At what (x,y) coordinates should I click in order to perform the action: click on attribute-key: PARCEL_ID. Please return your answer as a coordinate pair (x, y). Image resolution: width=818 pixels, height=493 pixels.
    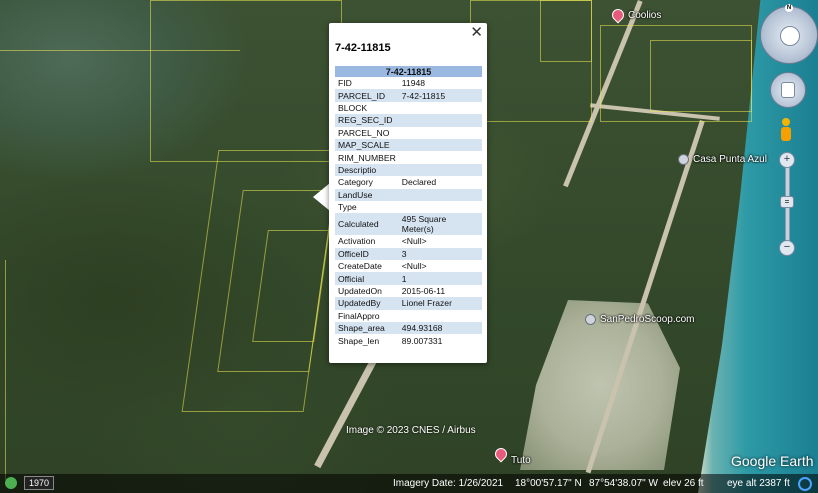
    Looking at the image, I should click on (367, 95).